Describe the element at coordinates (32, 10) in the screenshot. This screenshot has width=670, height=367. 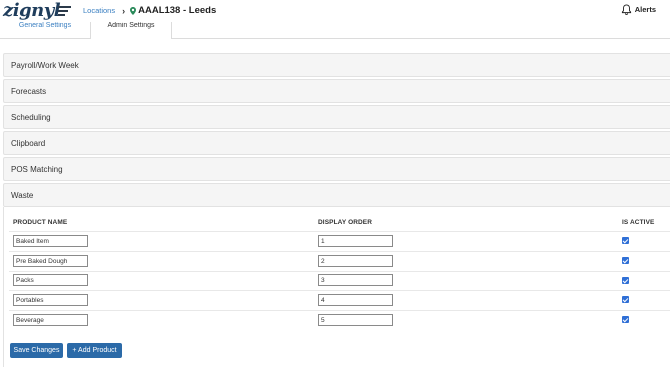
I see `zignyl-logo: zignyl` at that location.